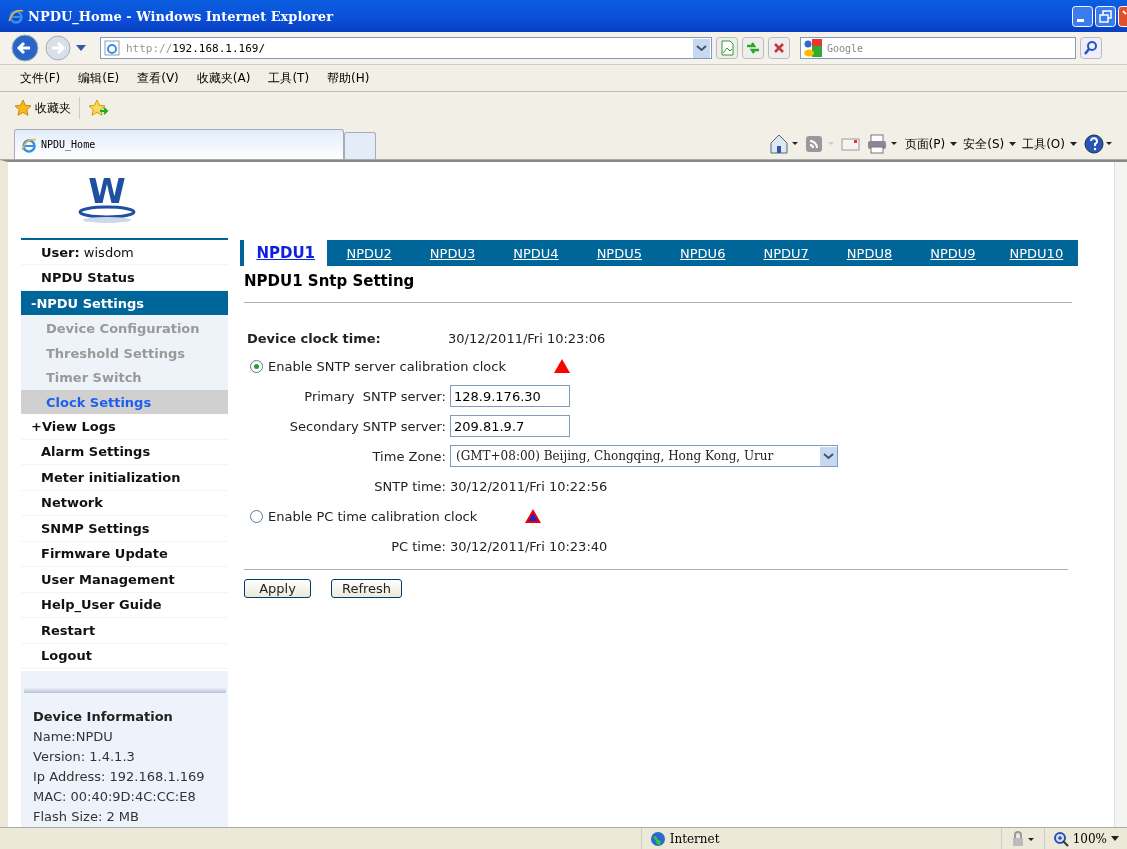  I want to click on radio-label: Enable PC time calibration clock, so click(373, 516).